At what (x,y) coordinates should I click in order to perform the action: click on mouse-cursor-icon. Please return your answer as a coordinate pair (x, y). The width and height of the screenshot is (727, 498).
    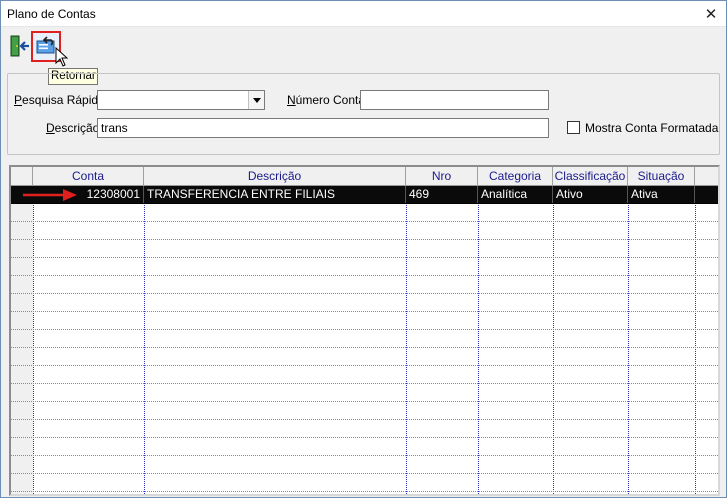
    Looking at the image, I should click on (62, 58).